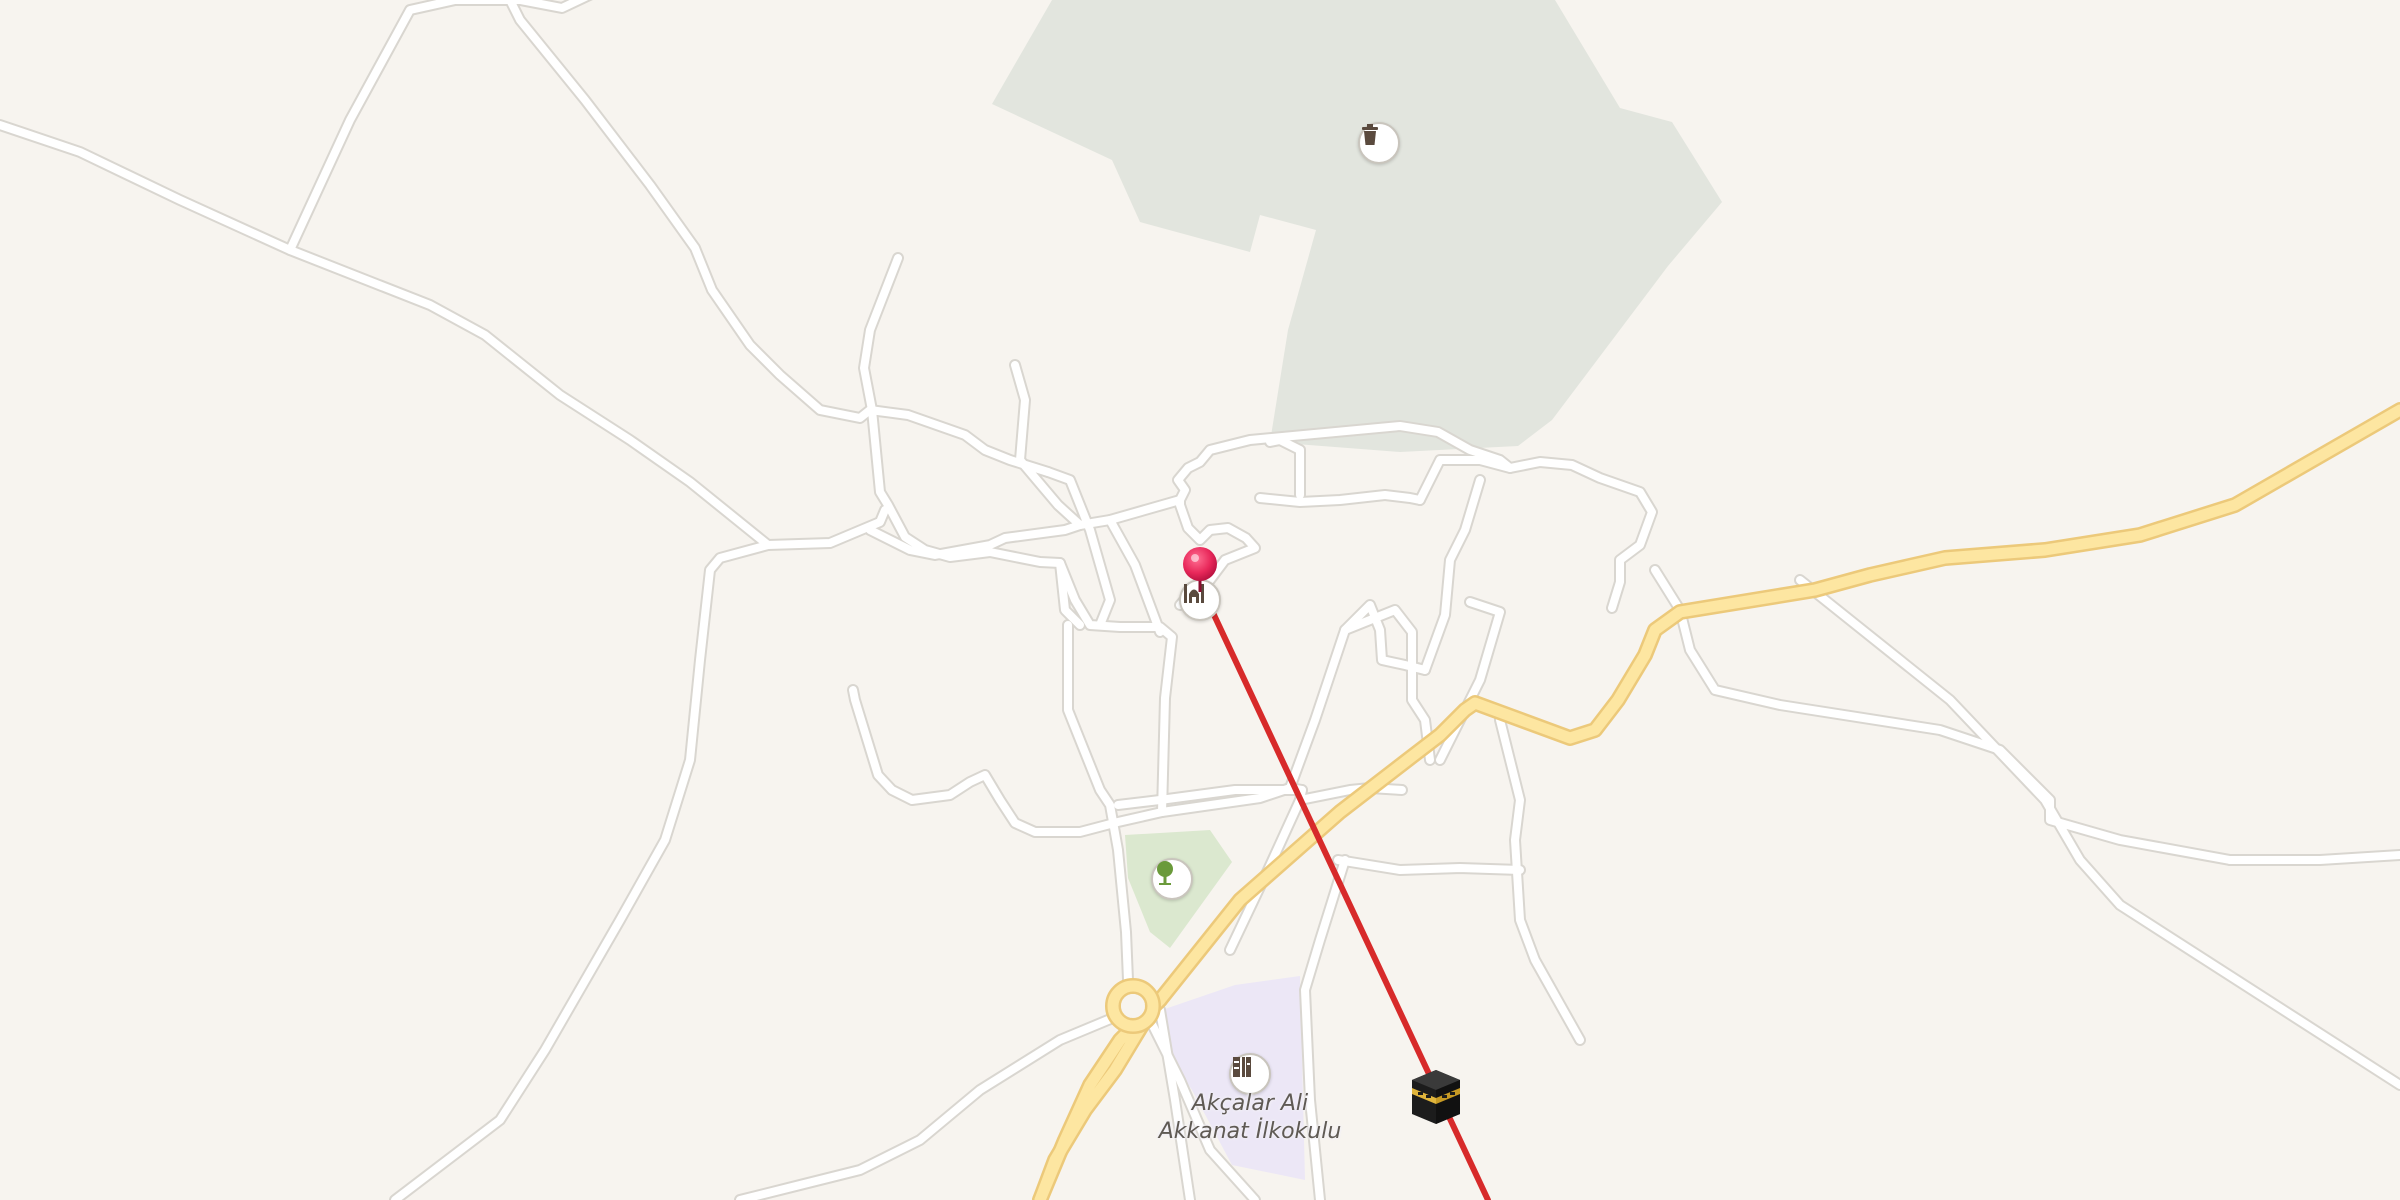 Image resolution: width=2400 pixels, height=1200 pixels. Describe the element at coordinates (1436, 1096) in the screenshot. I see `kaaba-icon` at that location.